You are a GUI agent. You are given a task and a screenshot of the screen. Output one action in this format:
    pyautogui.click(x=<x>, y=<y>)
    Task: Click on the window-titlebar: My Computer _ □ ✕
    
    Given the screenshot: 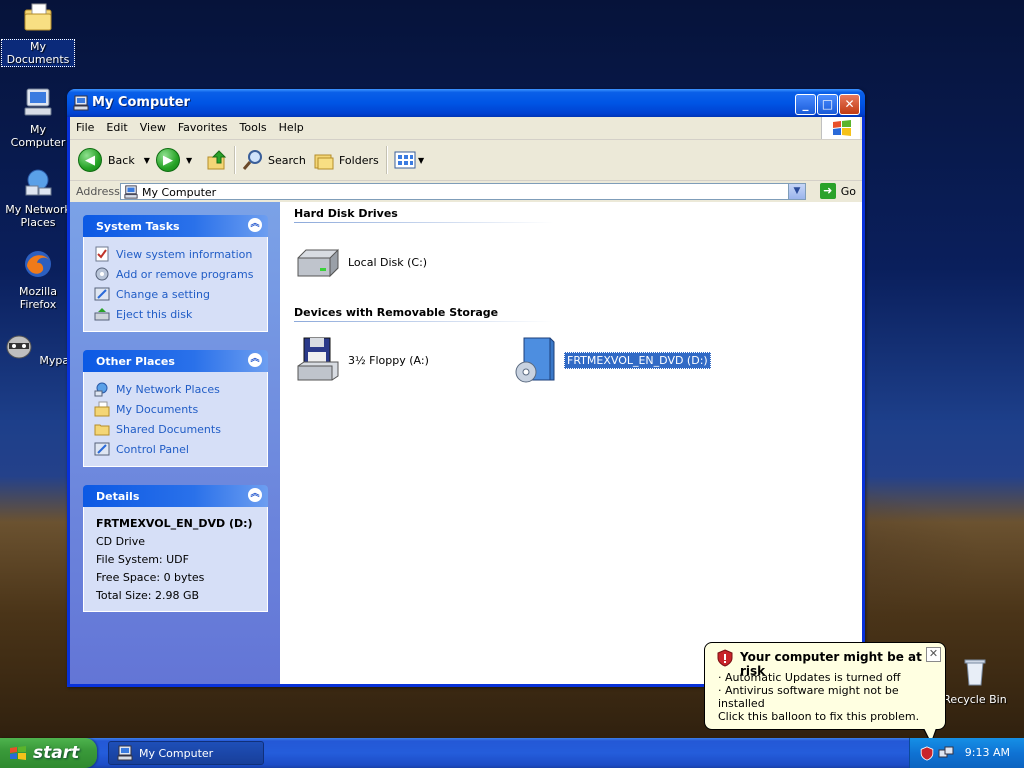 What is the action you would take?
    pyautogui.click(x=466, y=103)
    